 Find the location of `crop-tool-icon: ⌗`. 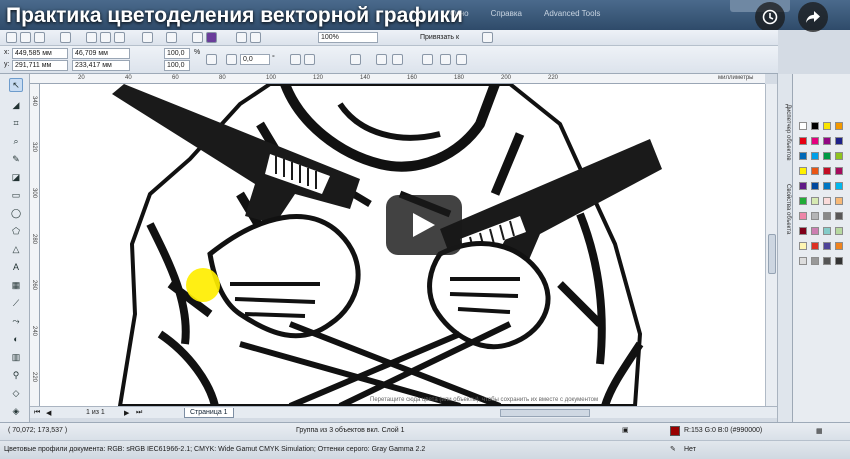

crop-tool-icon: ⌗ is located at coordinates (16, 123).